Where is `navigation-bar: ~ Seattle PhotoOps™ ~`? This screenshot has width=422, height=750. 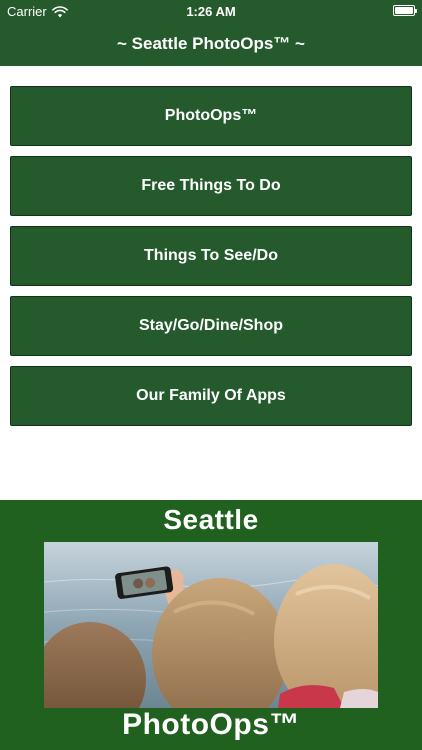
navigation-bar: ~ Seattle PhotoOps™ ~ is located at coordinates (211, 44).